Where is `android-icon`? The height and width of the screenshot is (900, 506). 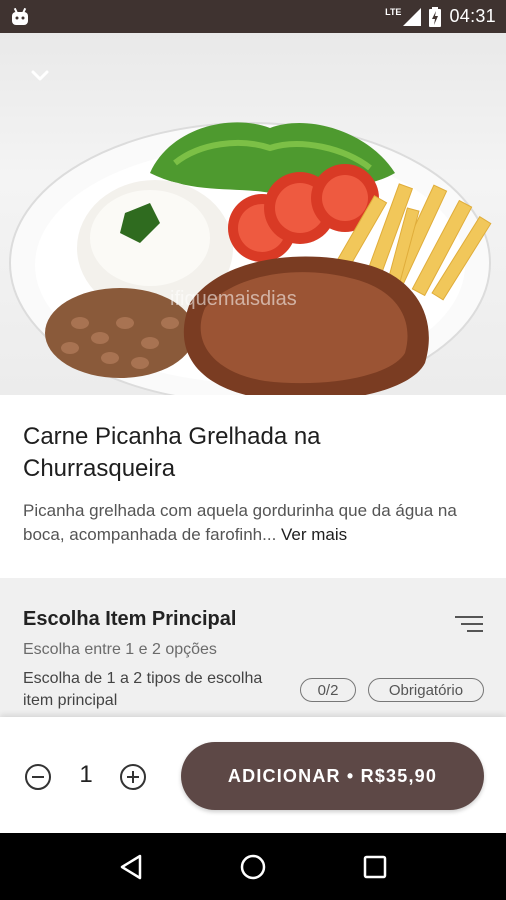
android-icon is located at coordinates (20, 16).